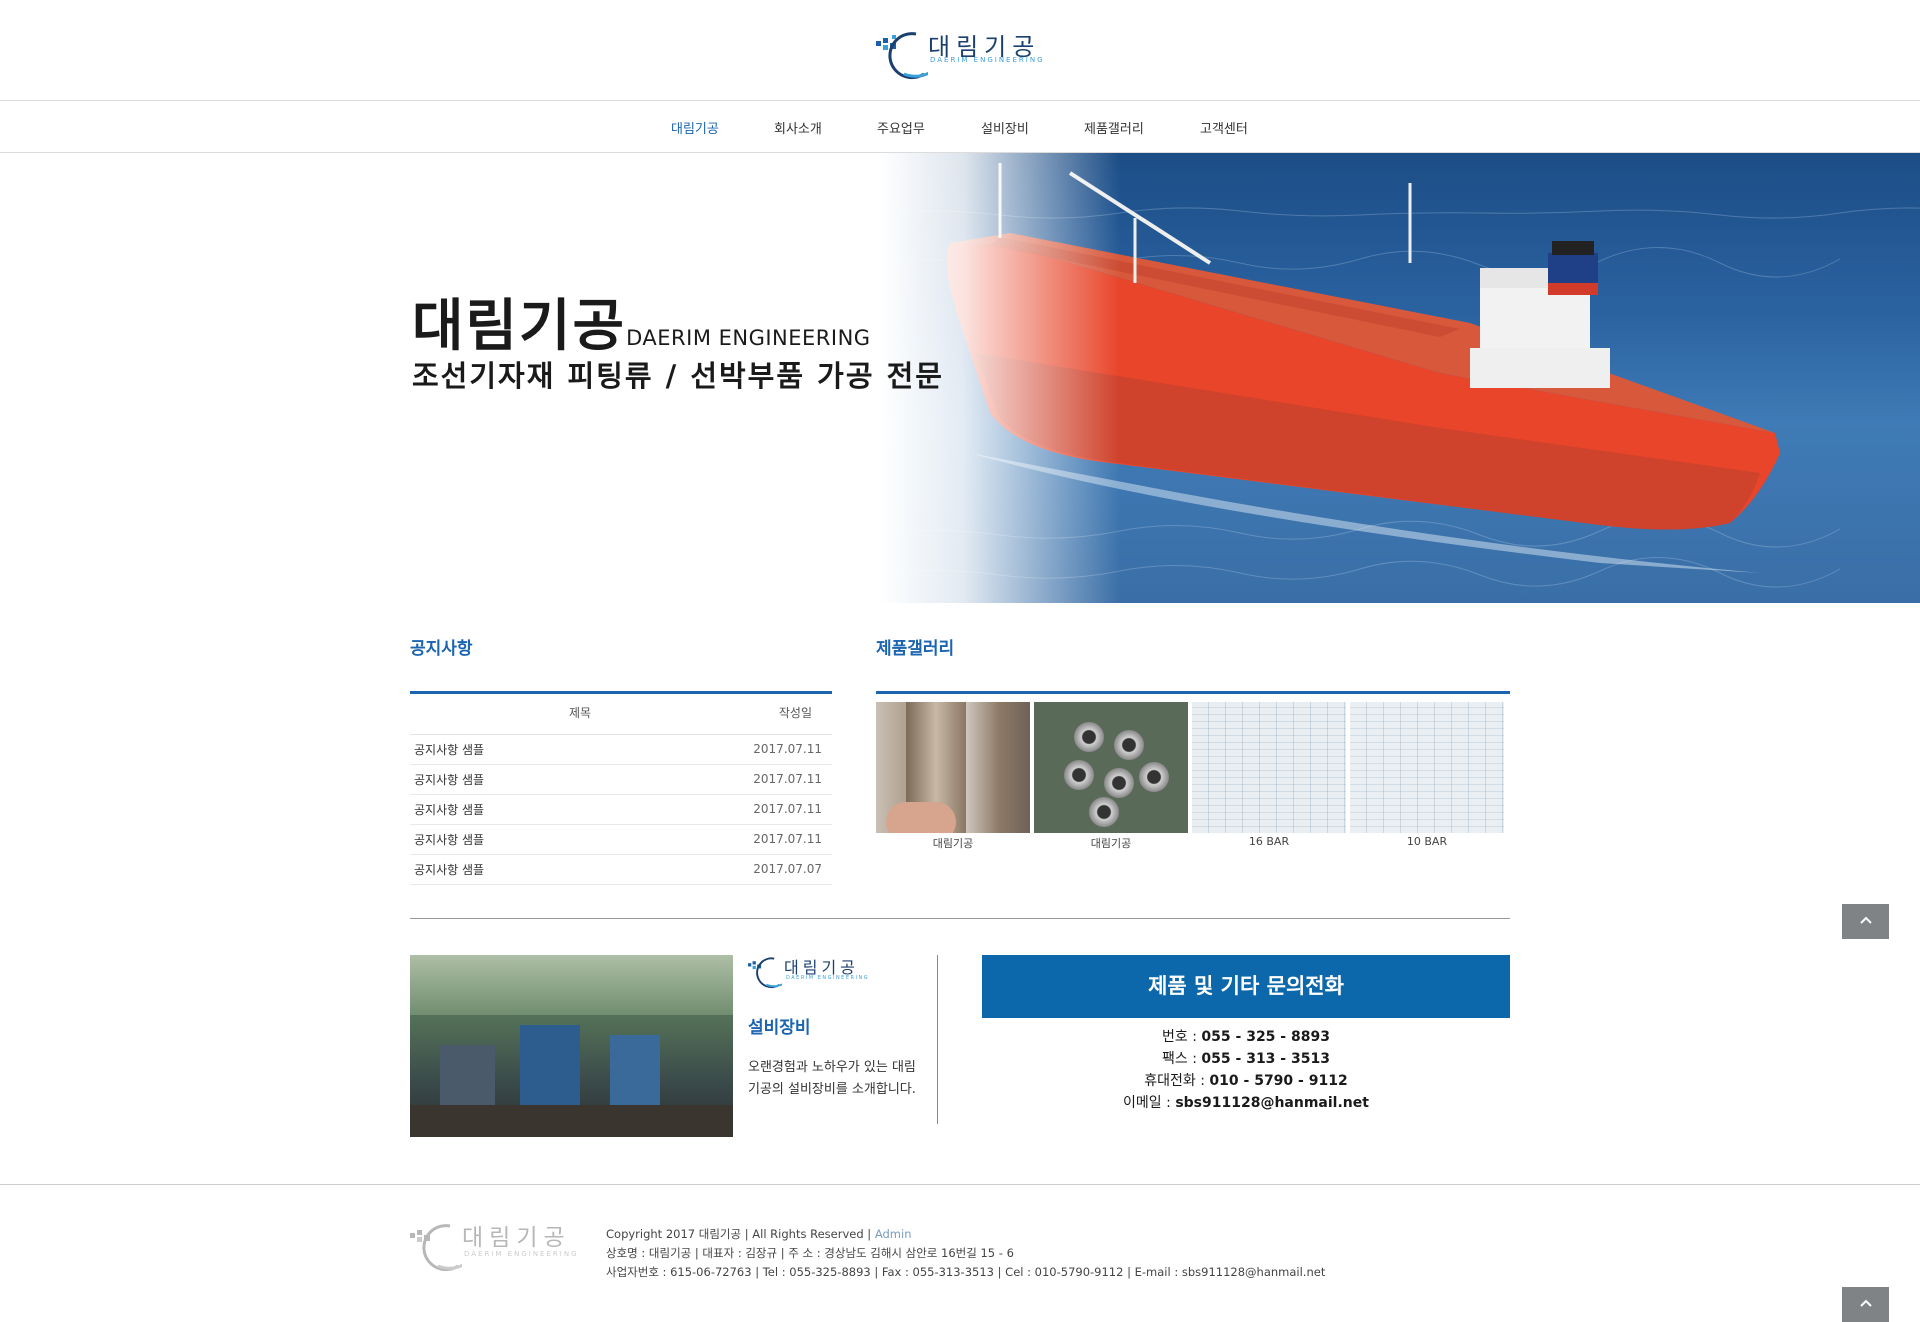 This screenshot has height=1322, width=1920. Describe the element at coordinates (1193, 692) in the screenshot. I see `gallery-title-bar` at that location.